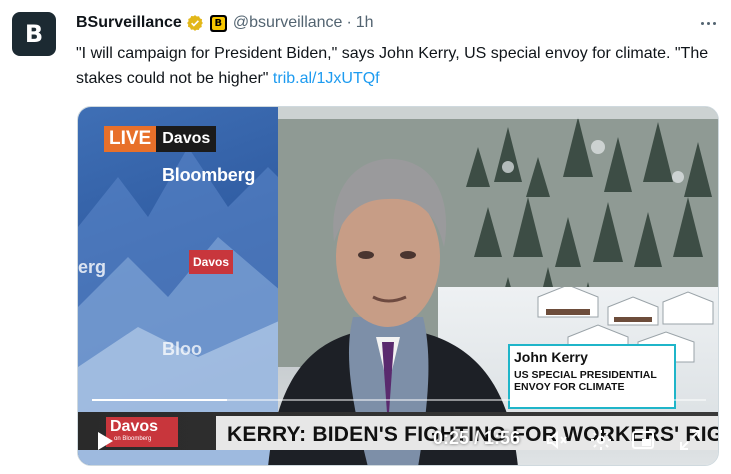  I want to click on avatar: B, so click(34, 34).